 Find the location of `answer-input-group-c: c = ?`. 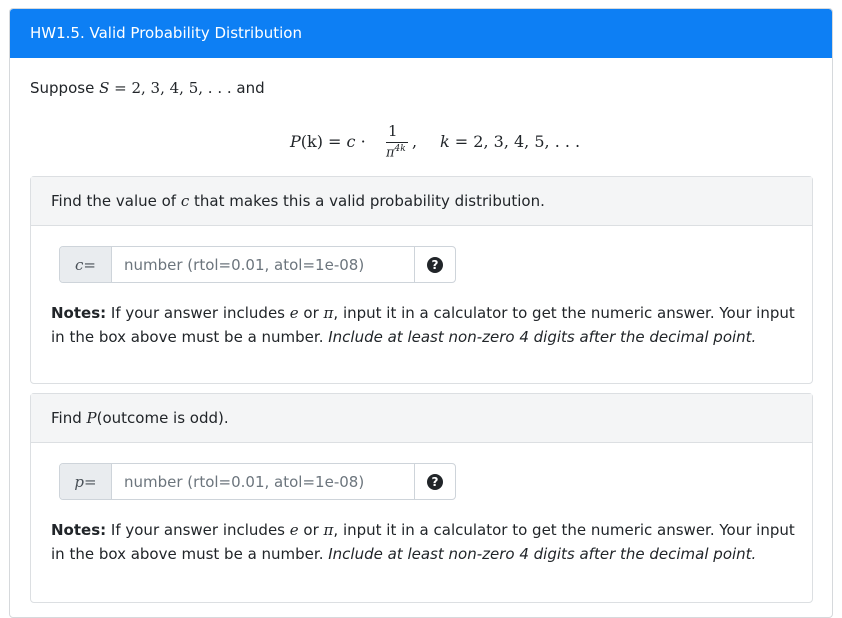

answer-input-group-c: c = ? is located at coordinates (257, 264).